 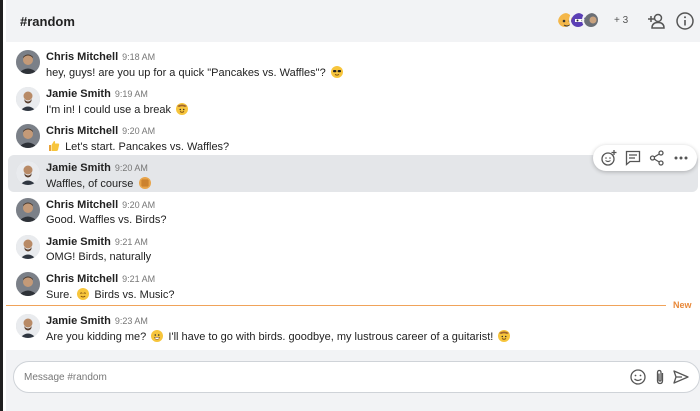 What do you see at coordinates (99, 257) in the screenshot?
I see `message-text: OMG! Birds, naturally` at bounding box center [99, 257].